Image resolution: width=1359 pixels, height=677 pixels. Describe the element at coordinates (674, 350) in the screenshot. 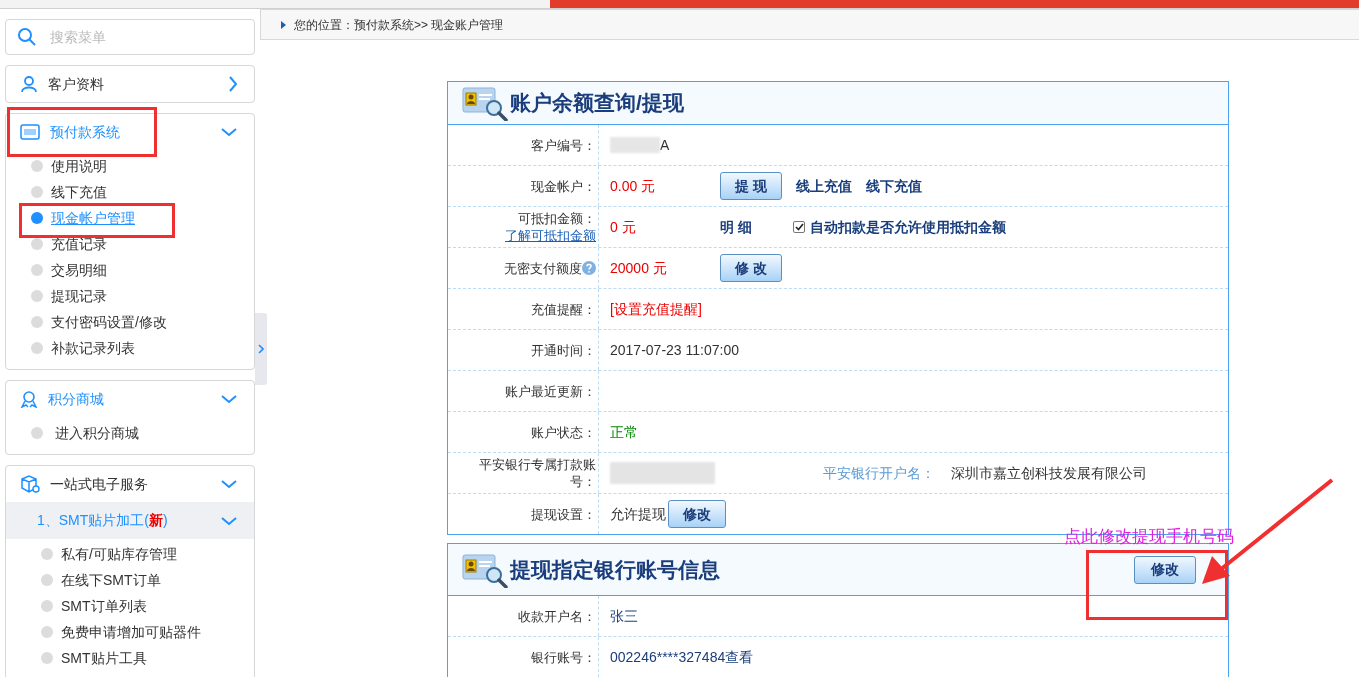

I see `field-value: 2017-07-23 11:07:00` at that location.